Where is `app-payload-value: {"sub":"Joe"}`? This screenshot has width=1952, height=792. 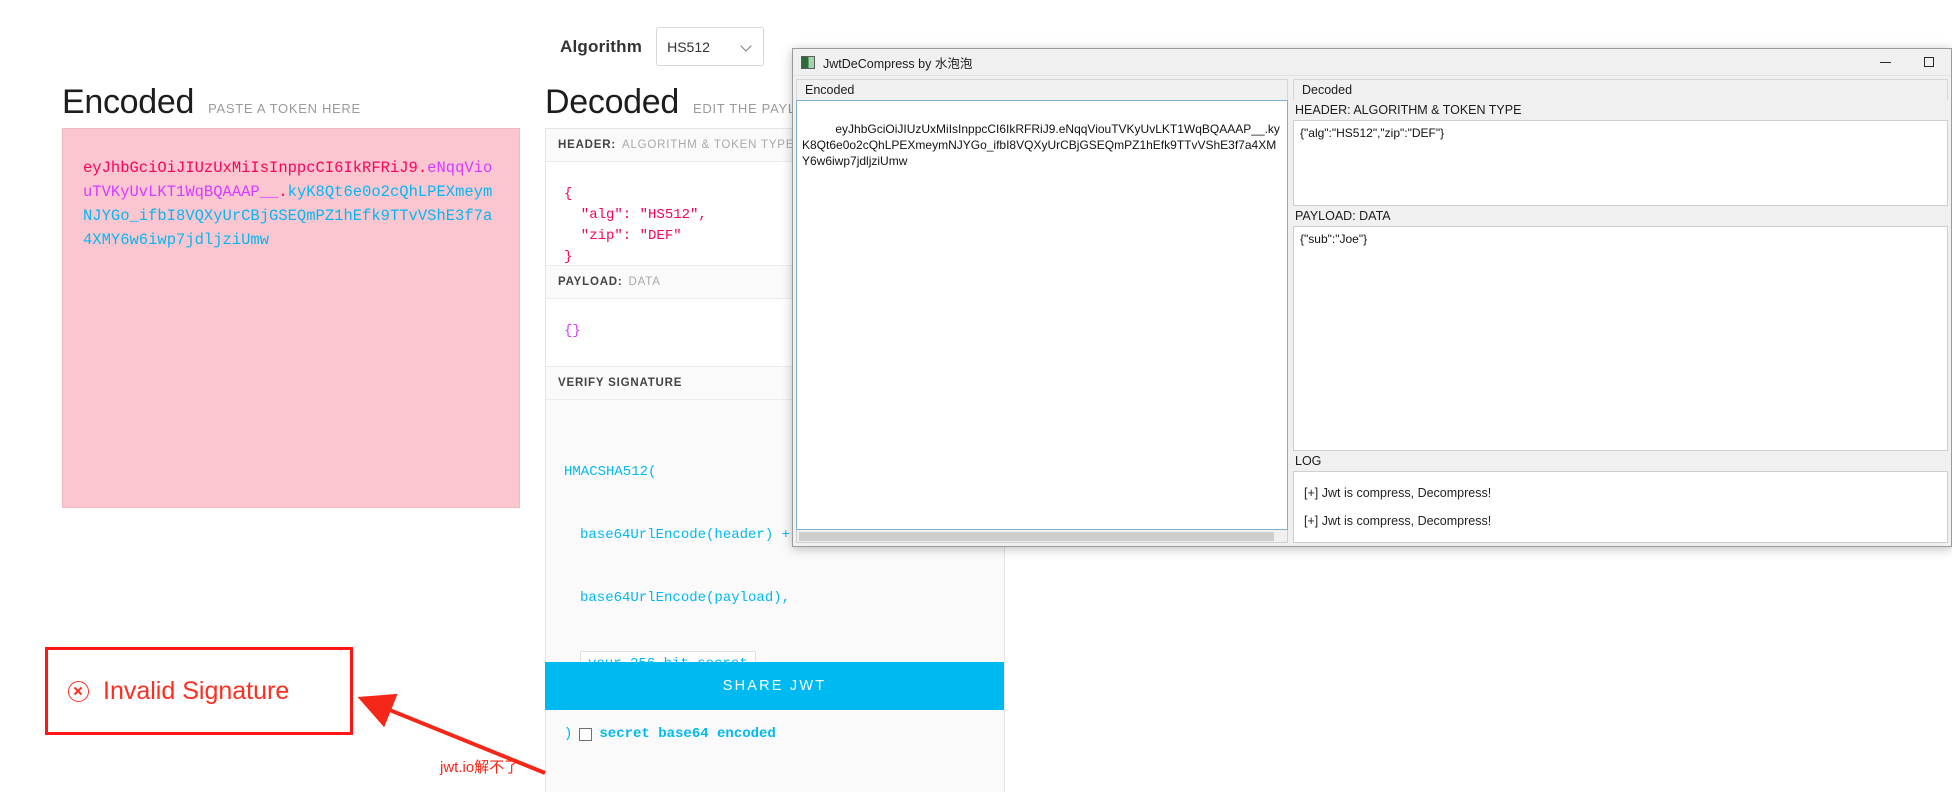
app-payload-value: {"sub":"Joe"} is located at coordinates (1334, 239).